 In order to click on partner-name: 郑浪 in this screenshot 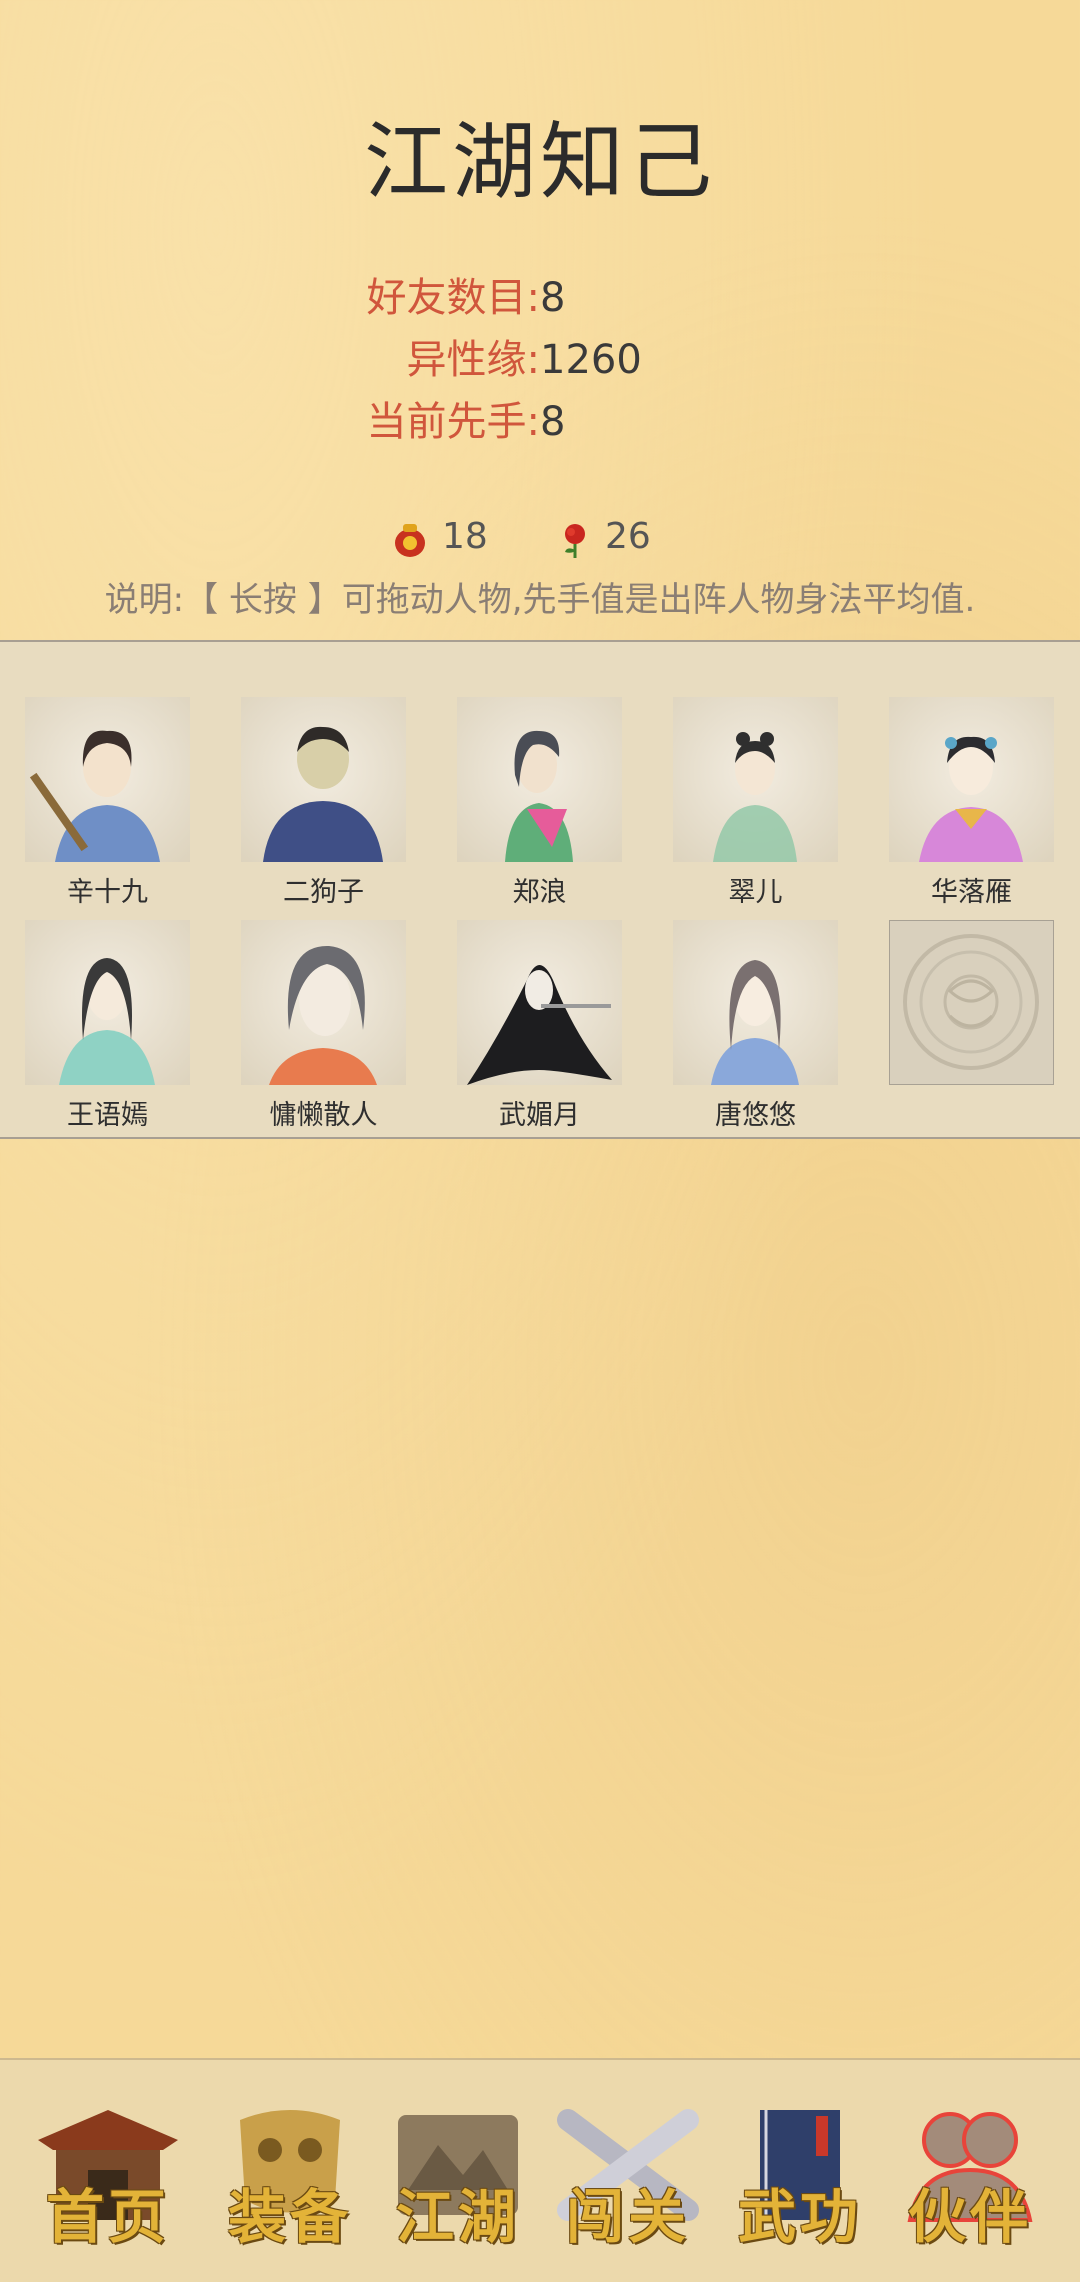, I will do `click(539, 892)`.